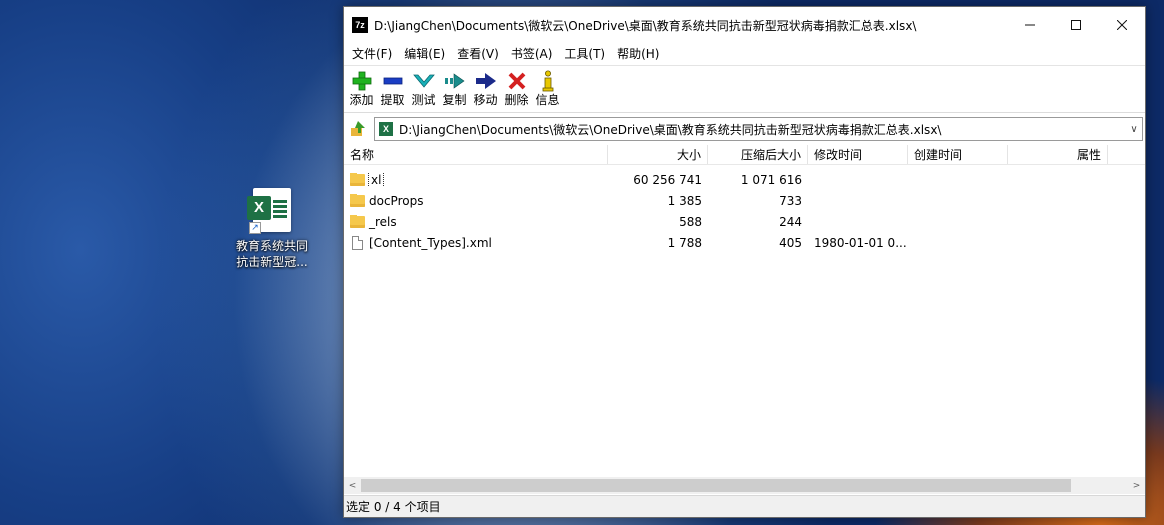 The width and height of the screenshot is (1164, 525). Describe the element at coordinates (790, 242) in the screenshot. I see `file-packed-size: 405` at that location.